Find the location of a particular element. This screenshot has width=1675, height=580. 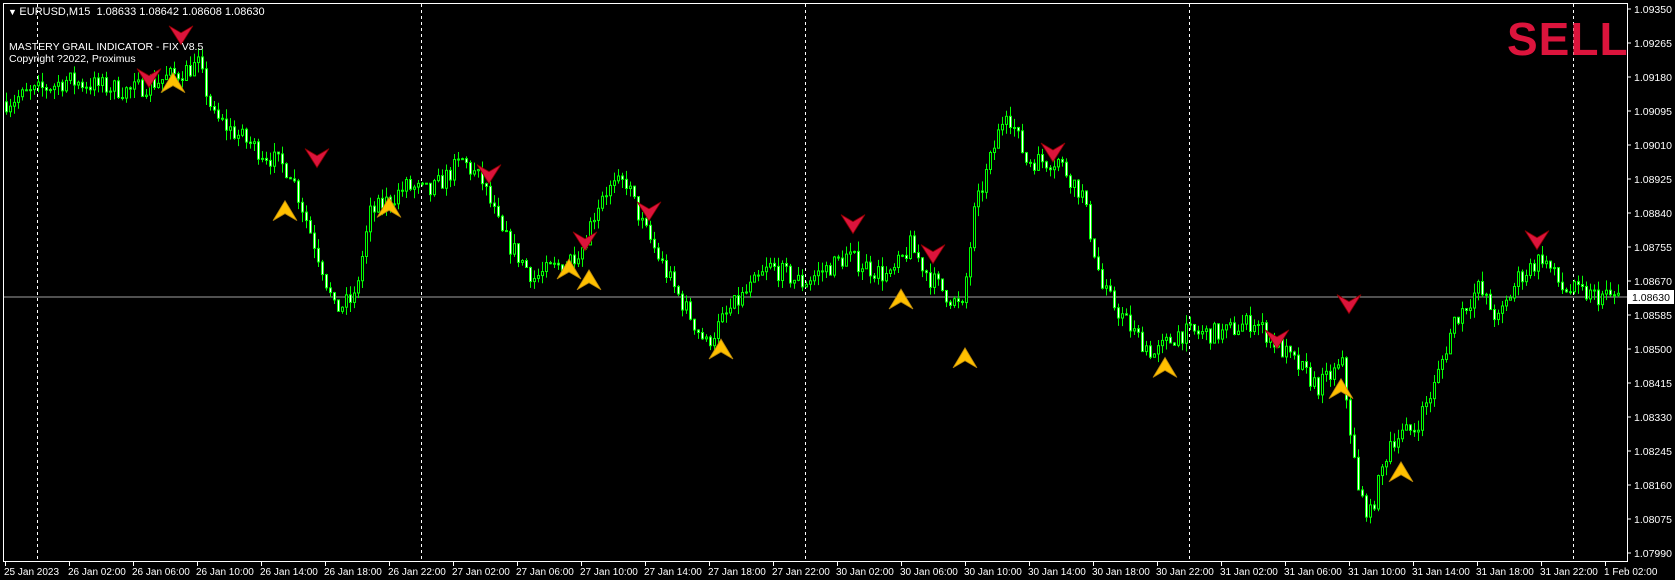

time-tick-label: 31 Jan 10:00 is located at coordinates (1377, 572).